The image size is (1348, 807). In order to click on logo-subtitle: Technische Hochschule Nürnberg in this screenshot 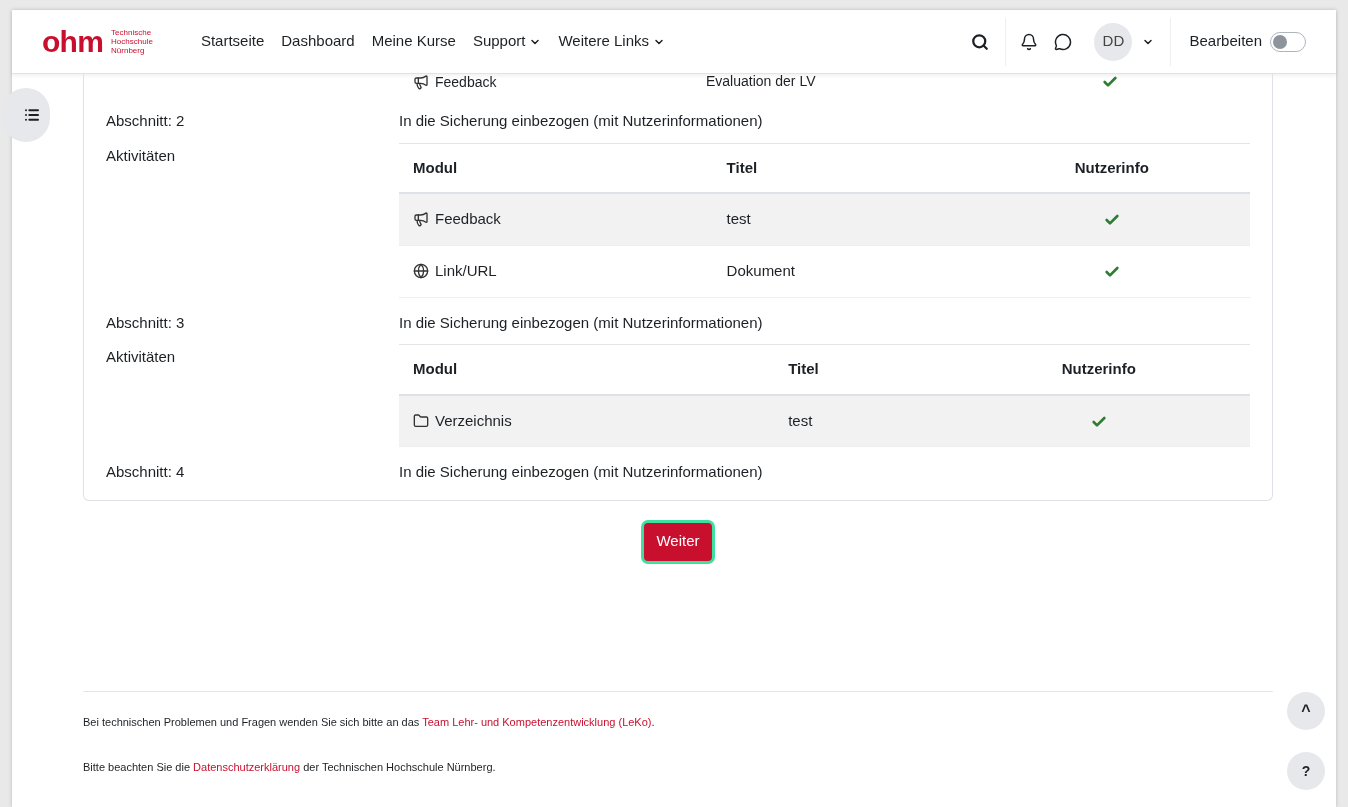, I will do `click(132, 41)`.